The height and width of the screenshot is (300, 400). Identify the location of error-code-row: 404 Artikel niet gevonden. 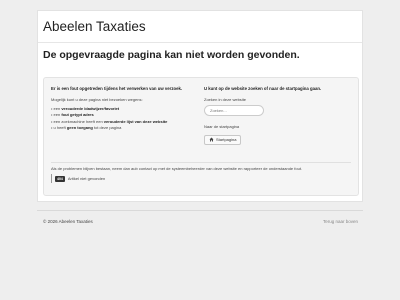
(78, 178).